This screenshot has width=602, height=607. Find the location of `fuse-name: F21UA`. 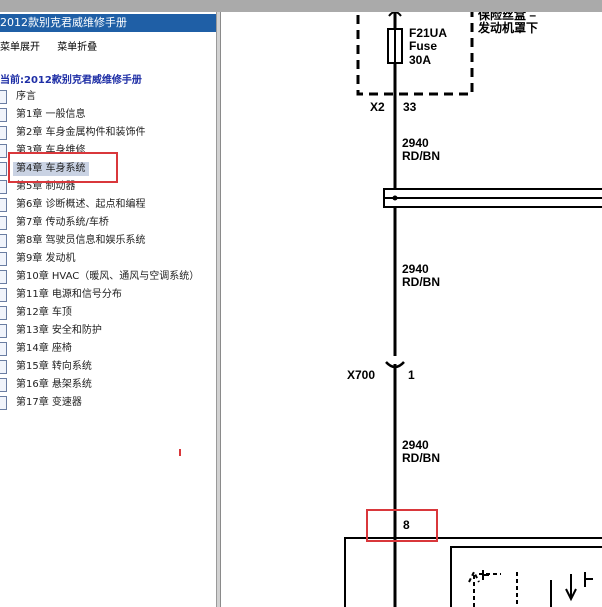

fuse-name: F21UA is located at coordinates (428, 33).